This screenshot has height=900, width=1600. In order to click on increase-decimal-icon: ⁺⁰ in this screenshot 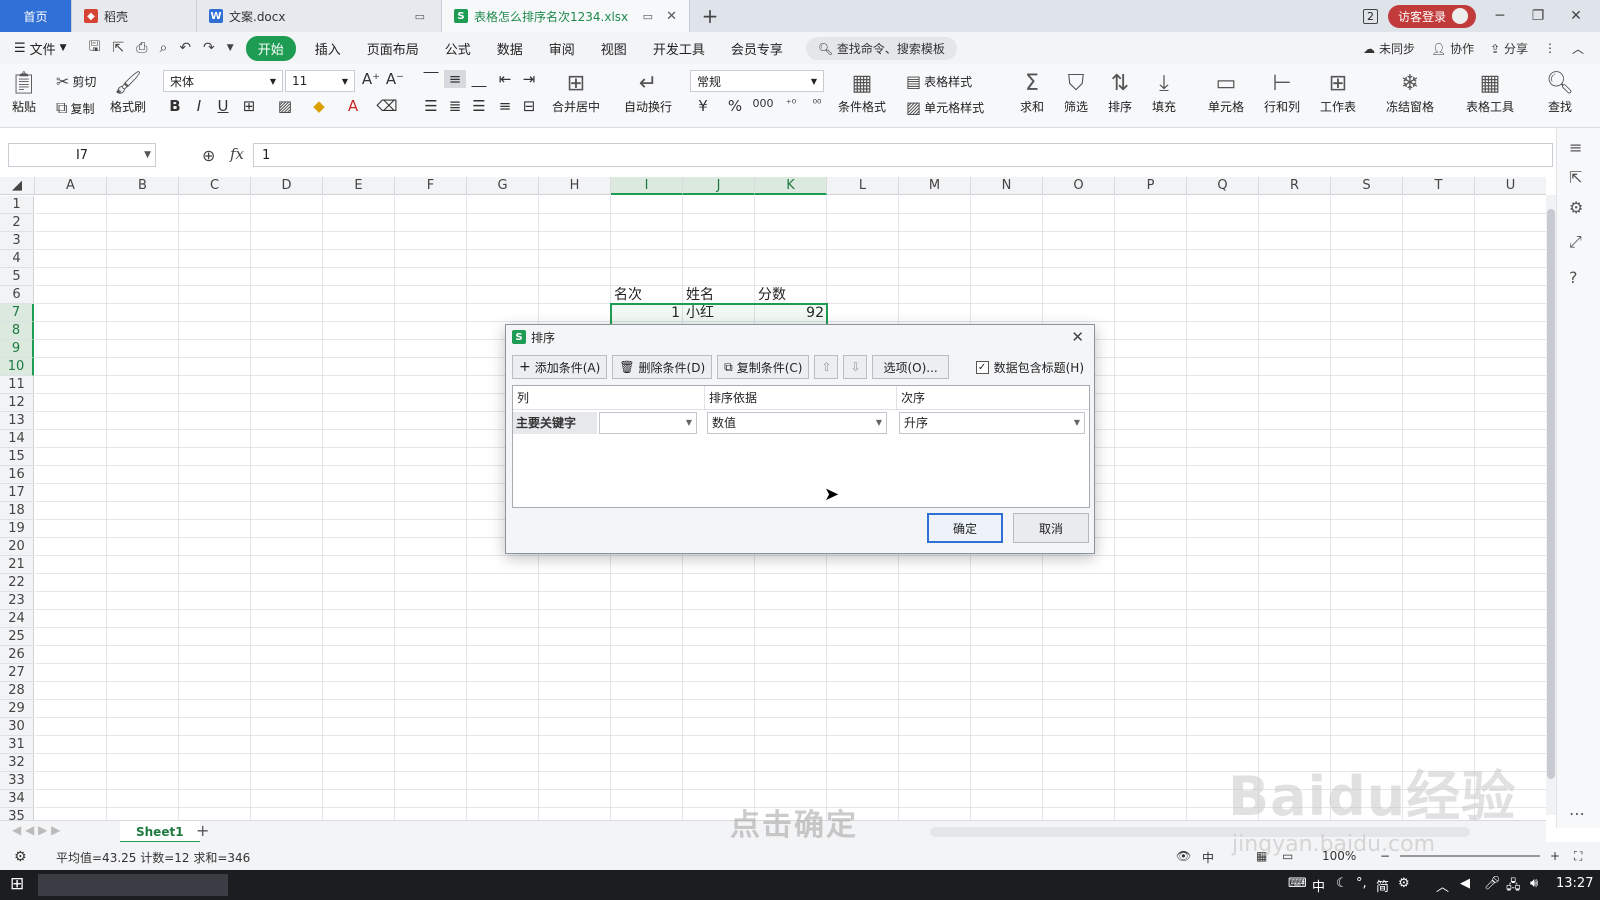, I will do `click(791, 103)`.